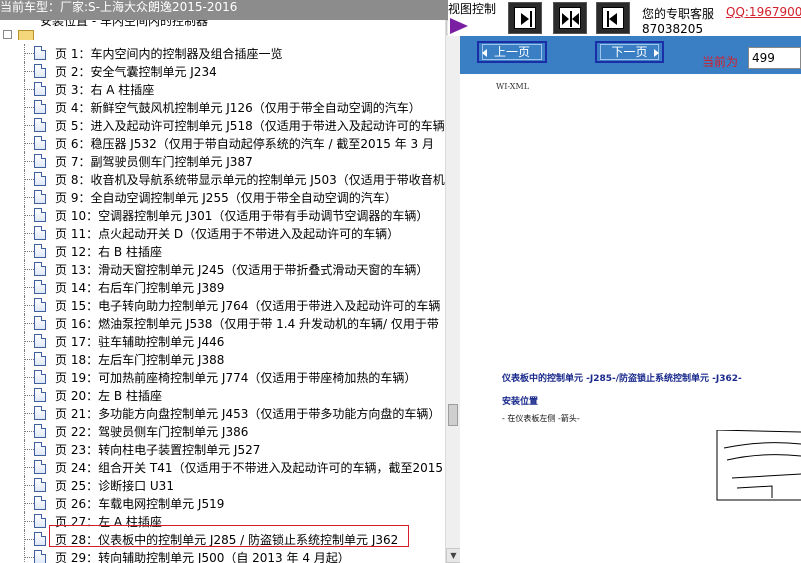 This screenshot has width=801, height=563. What do you see at coordinates (248, 414) in the screenshot?
I see `tree-item-label: 页 21：多功能方向盘控制单元 J453（仅适用于带多功能方向盘的车辆）` at bounding box center [248, 414].